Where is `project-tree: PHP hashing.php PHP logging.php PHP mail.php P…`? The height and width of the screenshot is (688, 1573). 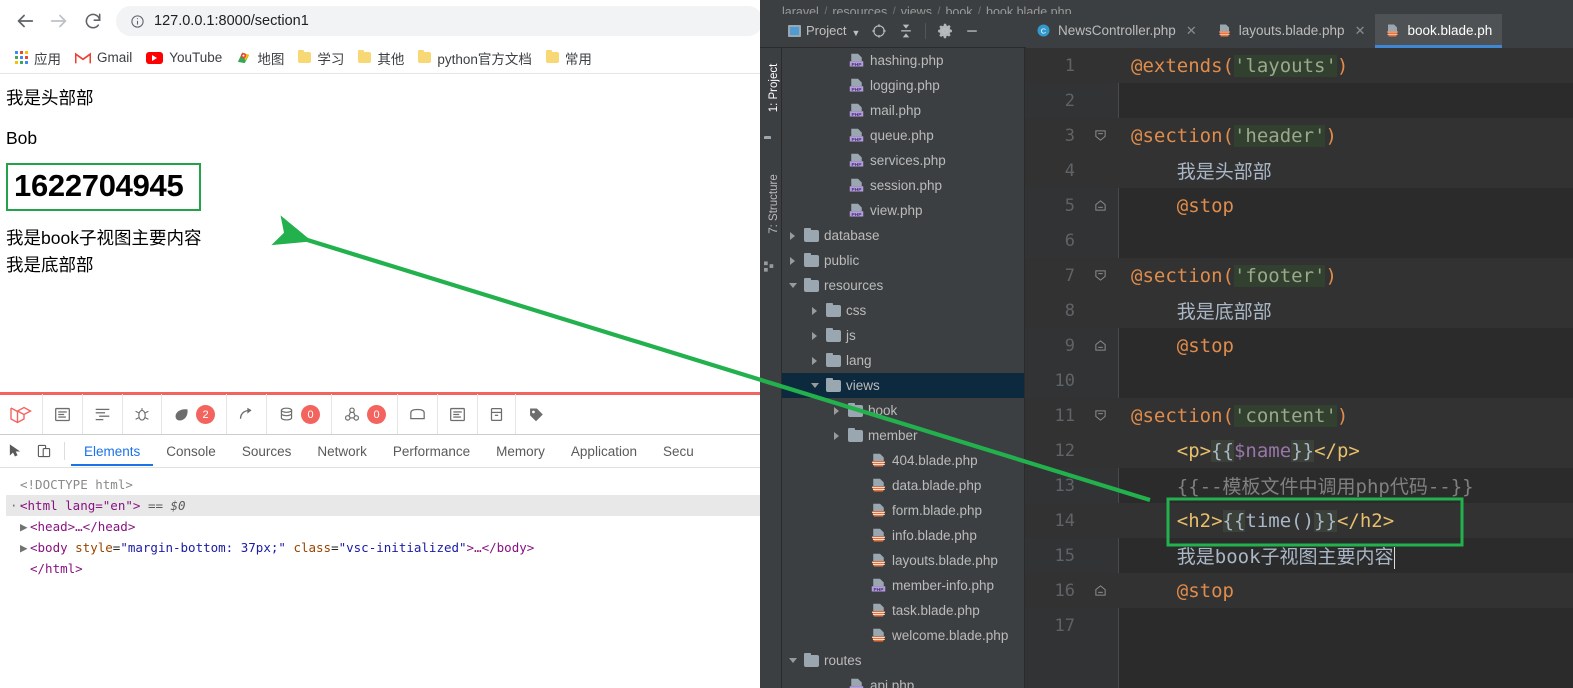 project-tree: PHP hashing.php PHP logging.php PHP mail.php P… is located at coordinates (903, 368).